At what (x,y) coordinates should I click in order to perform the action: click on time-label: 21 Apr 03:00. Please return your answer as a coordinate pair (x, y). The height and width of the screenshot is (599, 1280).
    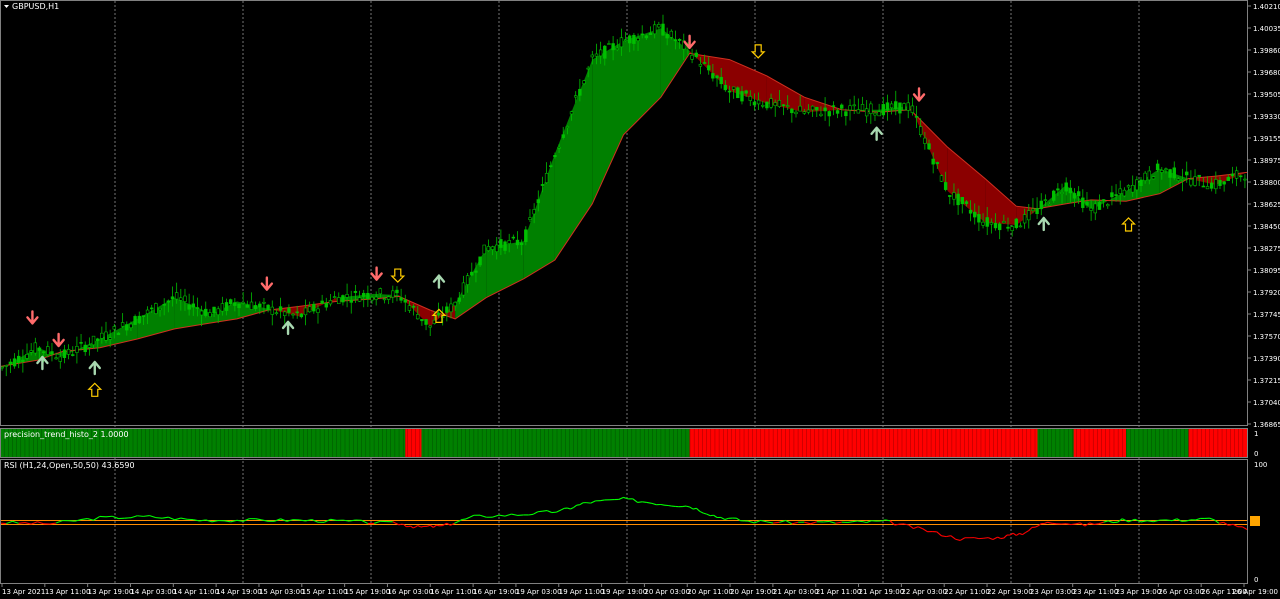
    Looking at the image, I should click on (796, 592).